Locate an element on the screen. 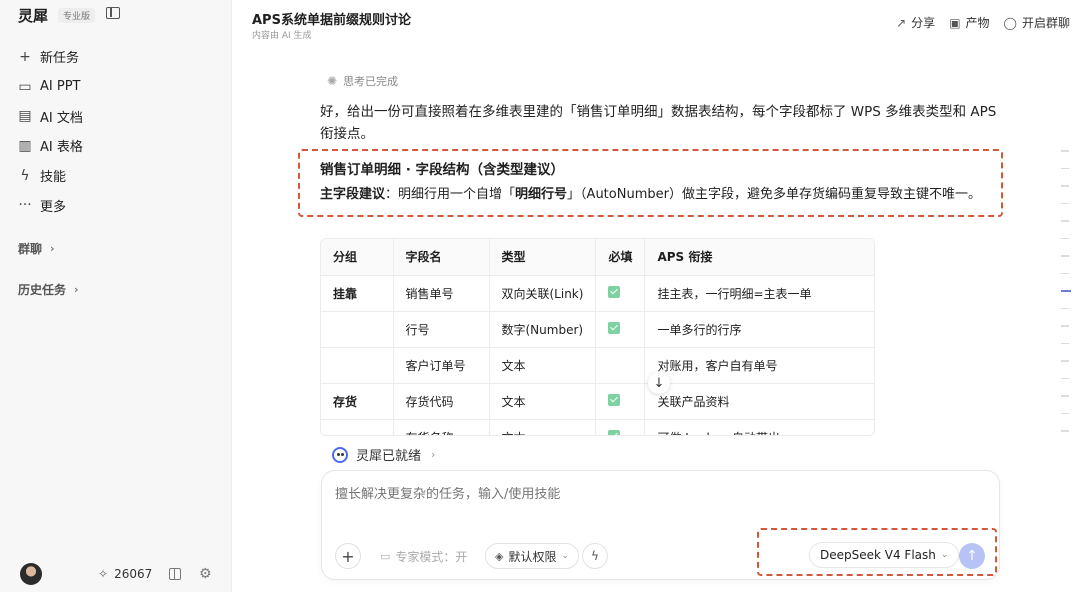  skills-button: ϟ is located at coordinates (595, 556).